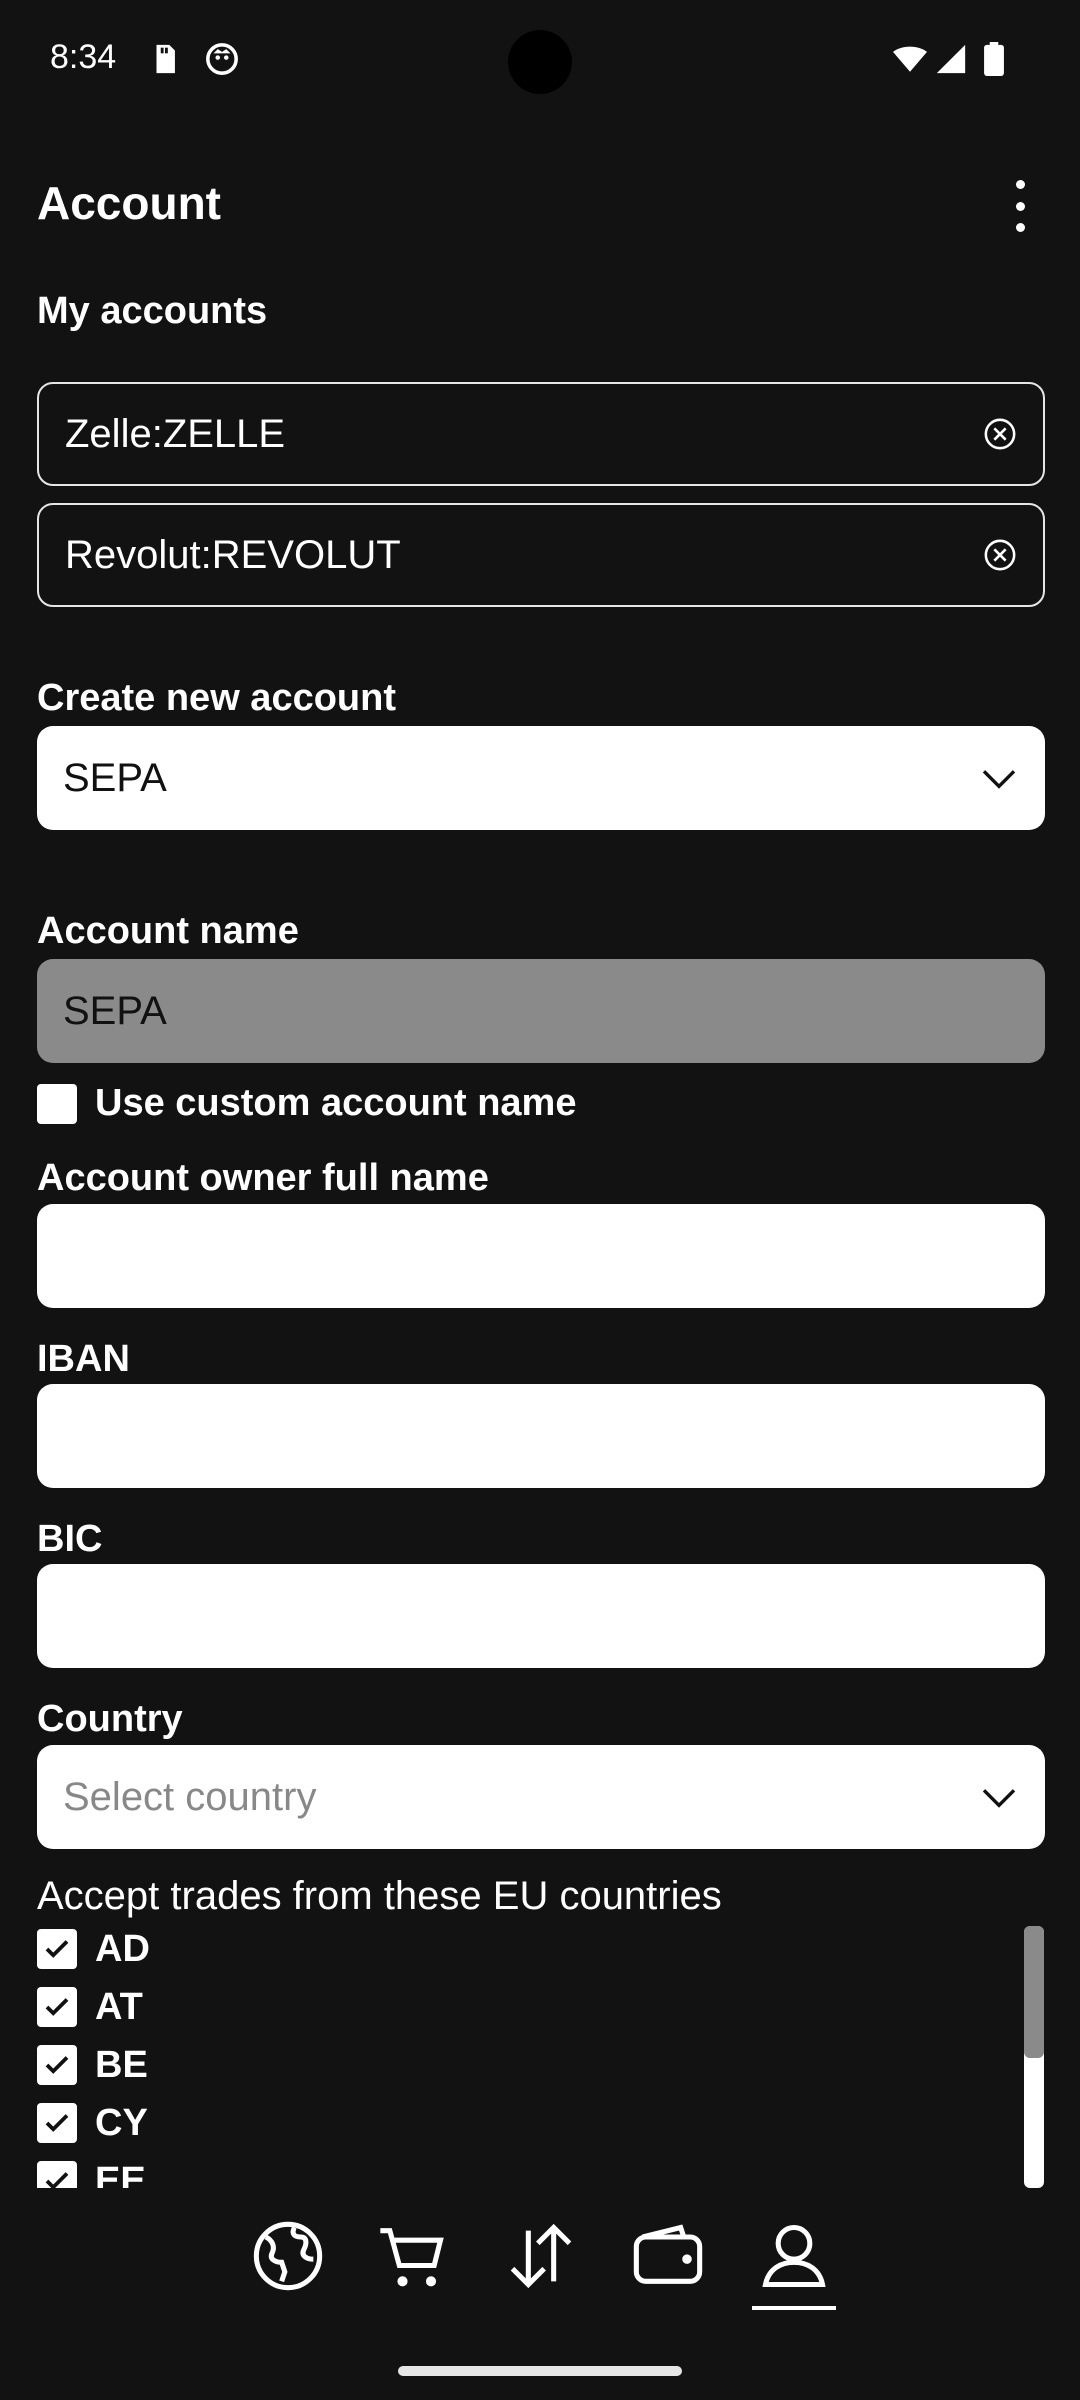  Describe the element at coordinates (119, 2006) in the screenshot. I see `country-code: AT` at that location.